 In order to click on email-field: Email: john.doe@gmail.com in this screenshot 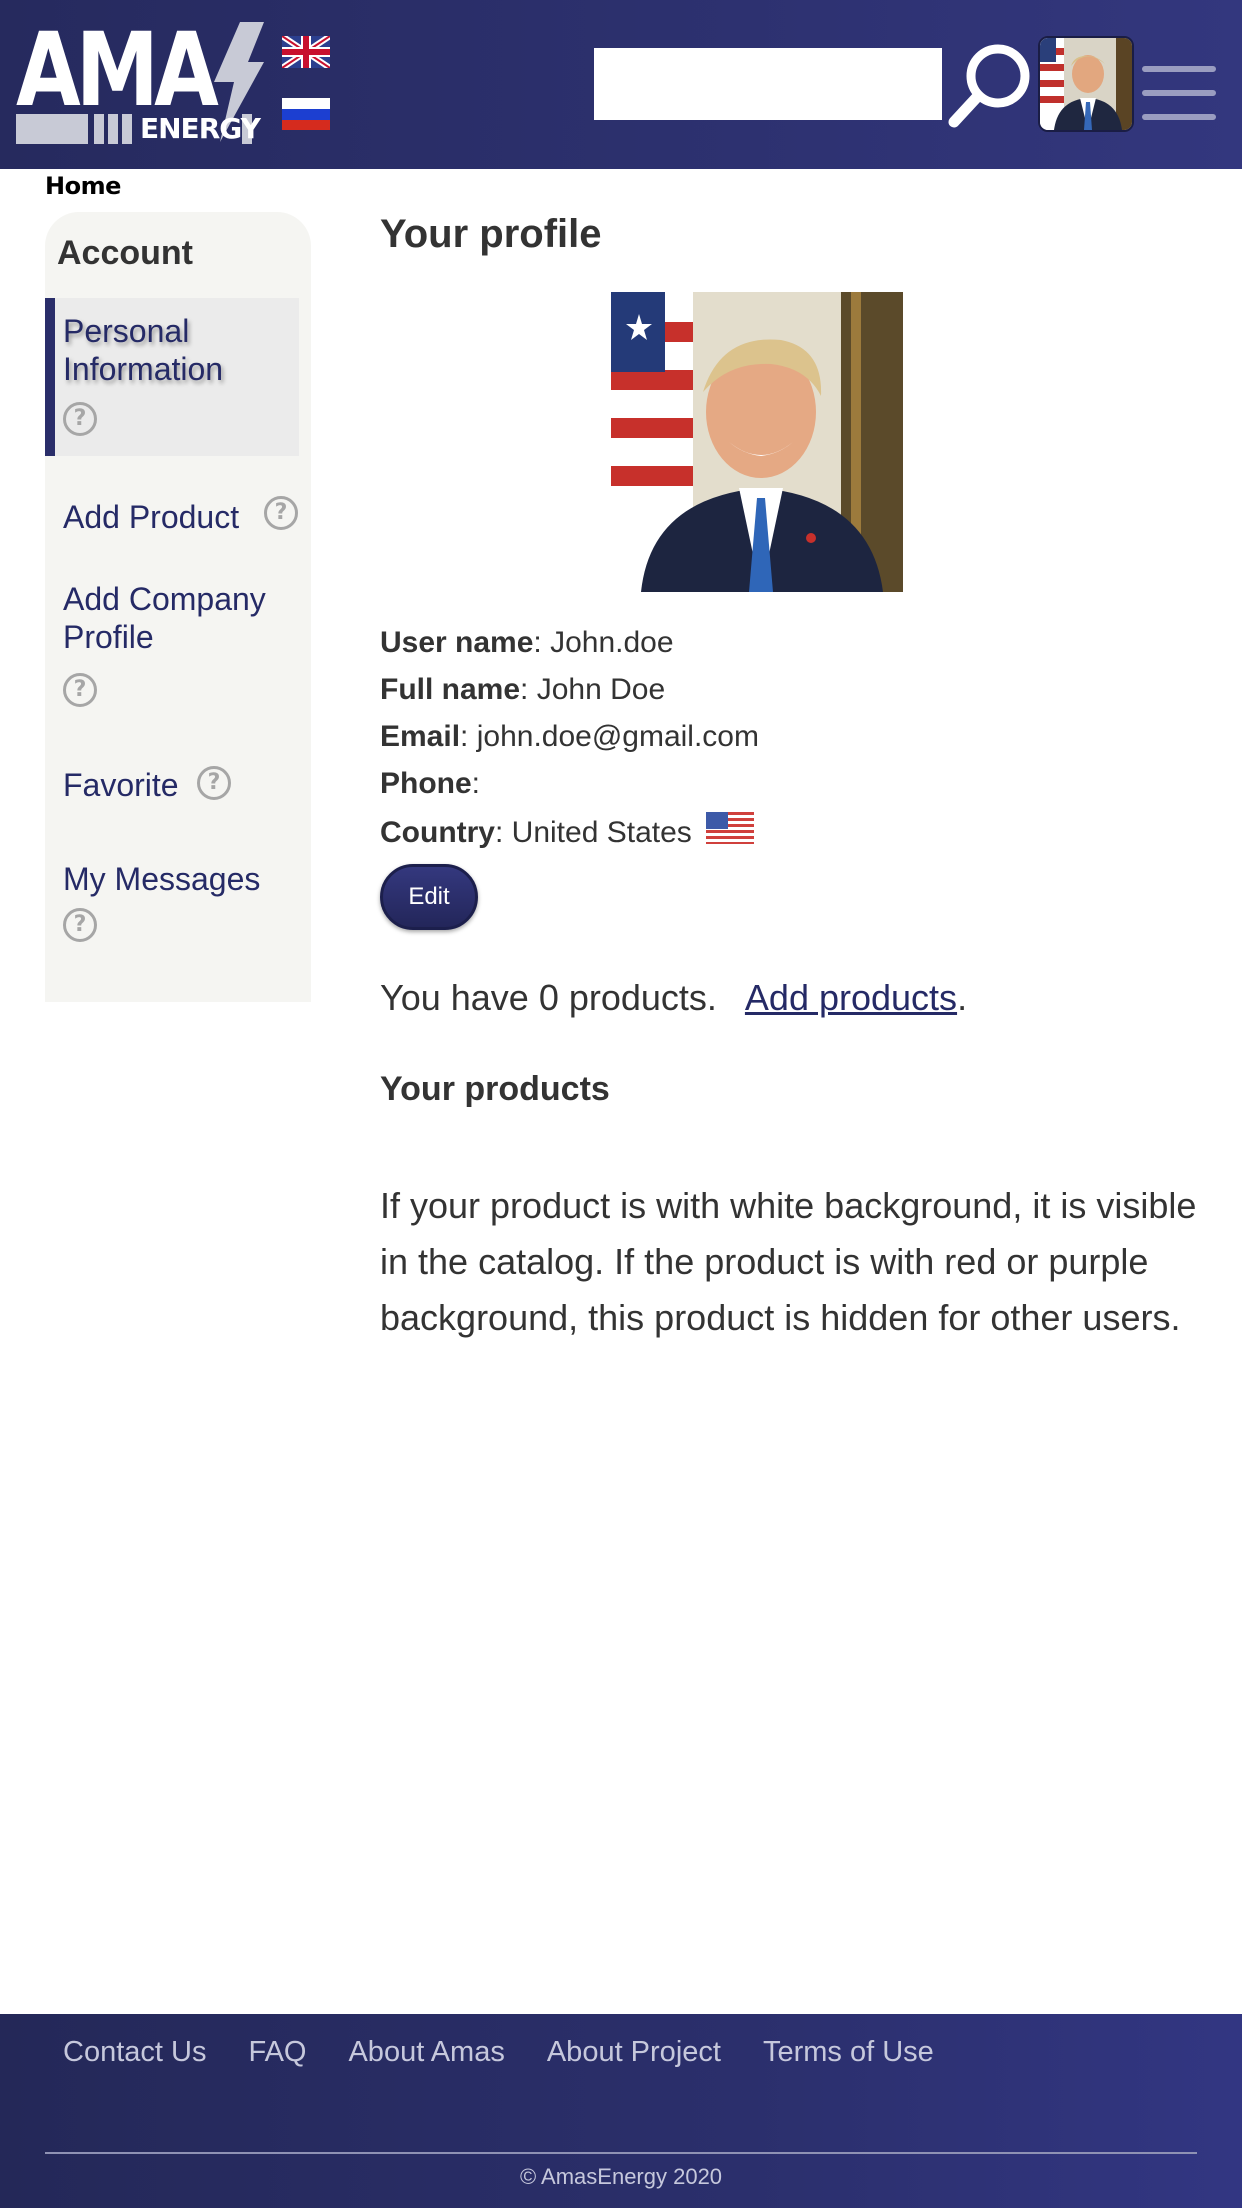, I will do `click(569, 736)`.